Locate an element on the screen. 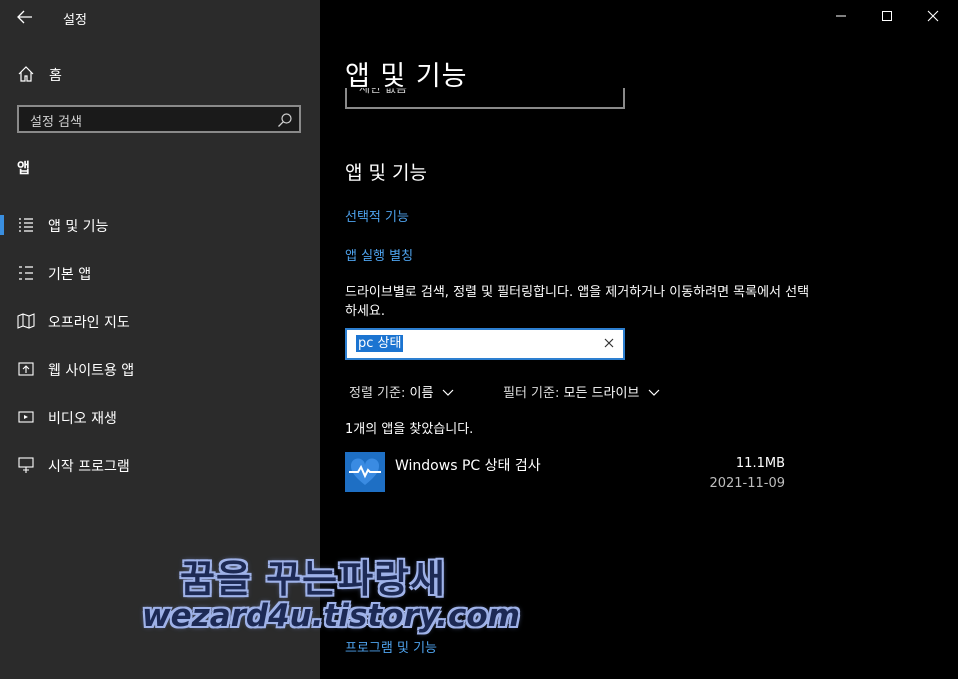  sidebar-item-label: 웹 사이트용 앱 is located at coordinates (91, 371).